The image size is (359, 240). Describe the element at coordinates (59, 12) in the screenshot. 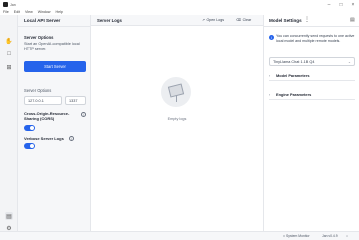

I see `menu-help: Help` at that location.